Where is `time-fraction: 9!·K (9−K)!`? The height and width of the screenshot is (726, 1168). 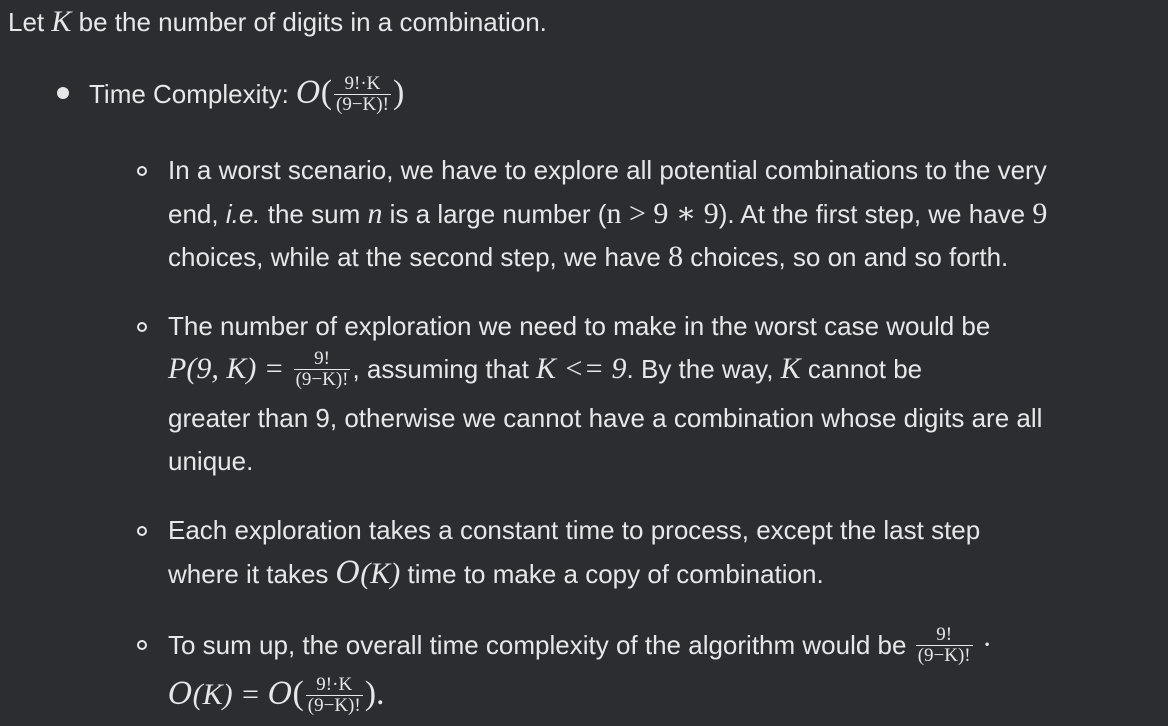
time-fraction: 9!·K (9−K)! is located at coordinates (362, 93).